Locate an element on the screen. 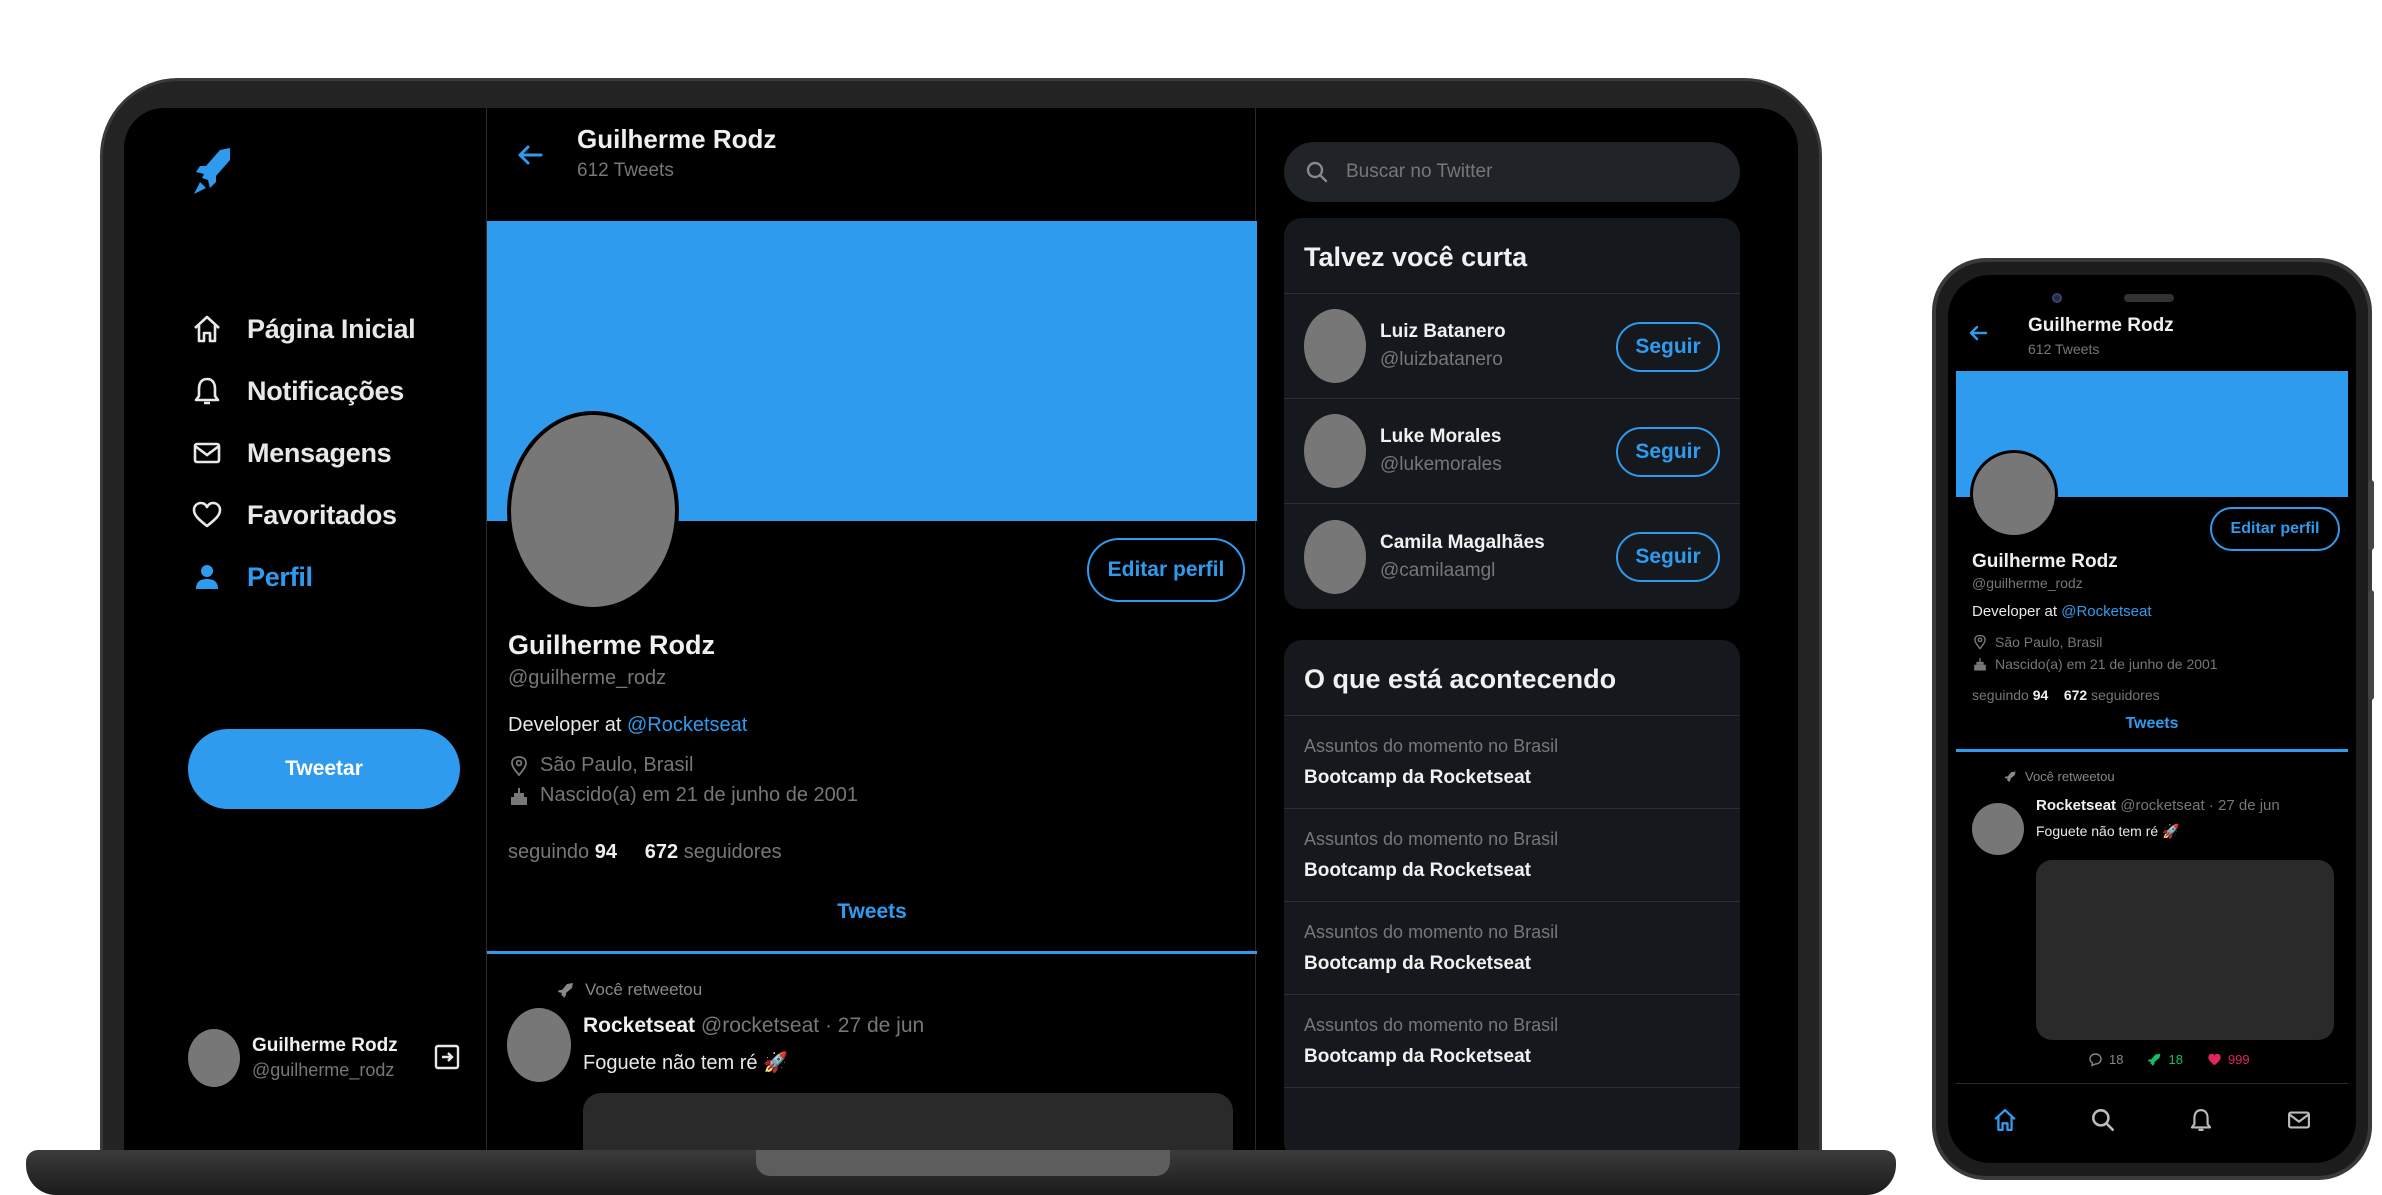 The image size is (2382, 1195). bio-text: Developer at is located at coordinates (2017, 611).